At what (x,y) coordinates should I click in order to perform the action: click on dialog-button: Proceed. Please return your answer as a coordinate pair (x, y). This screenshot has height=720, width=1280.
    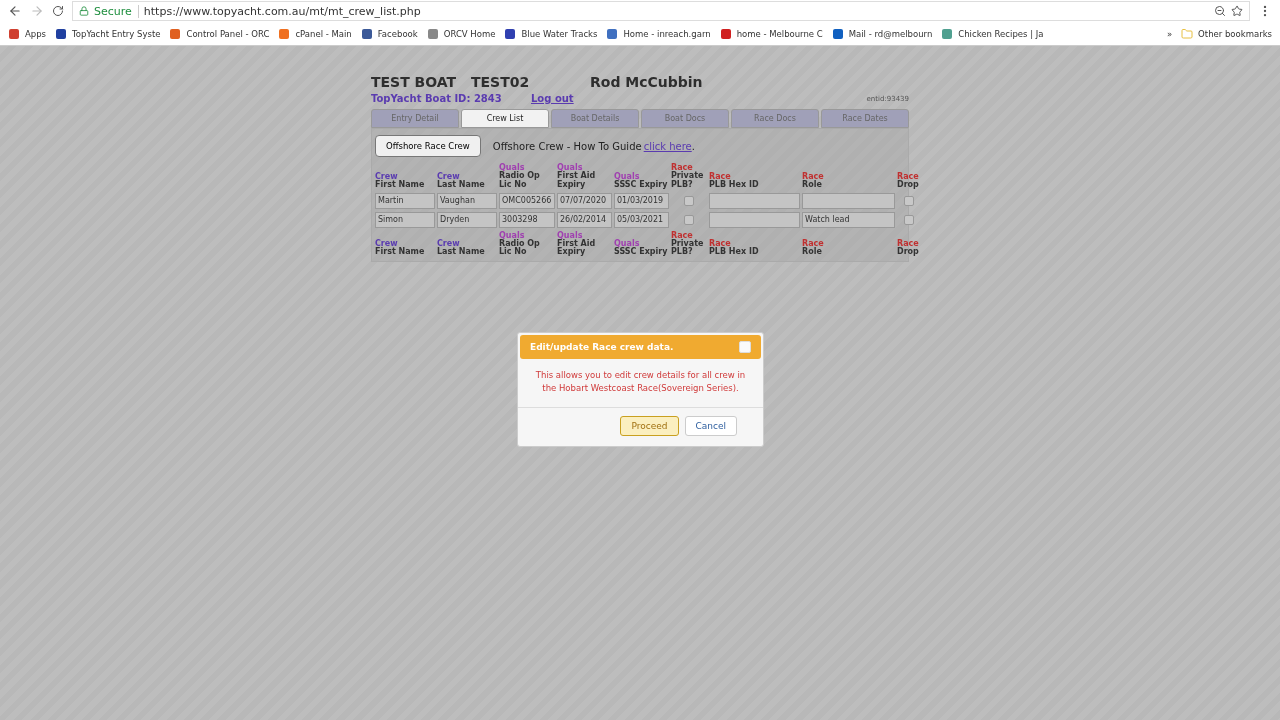
    Looking at the image, I should click on (649, 425).